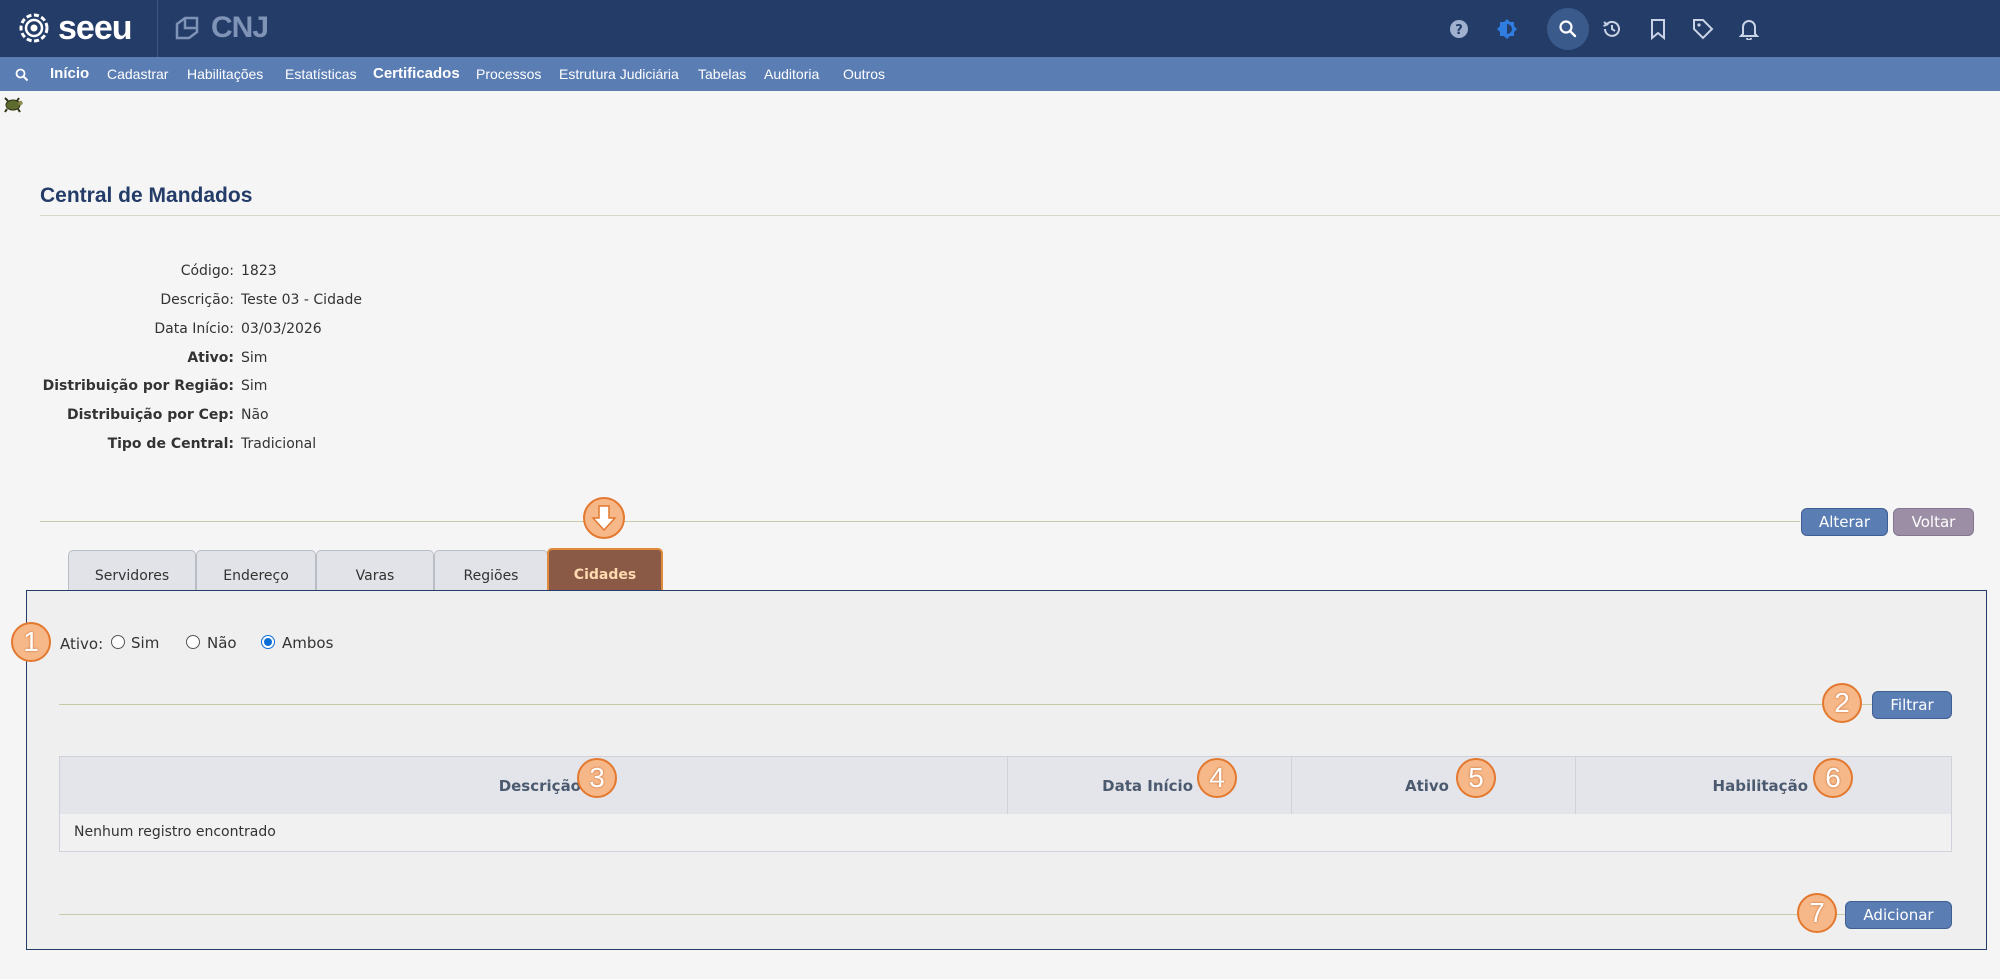 This screenshot has height=979, width=2000. I want to click on radio-sim, so click(118, 642).